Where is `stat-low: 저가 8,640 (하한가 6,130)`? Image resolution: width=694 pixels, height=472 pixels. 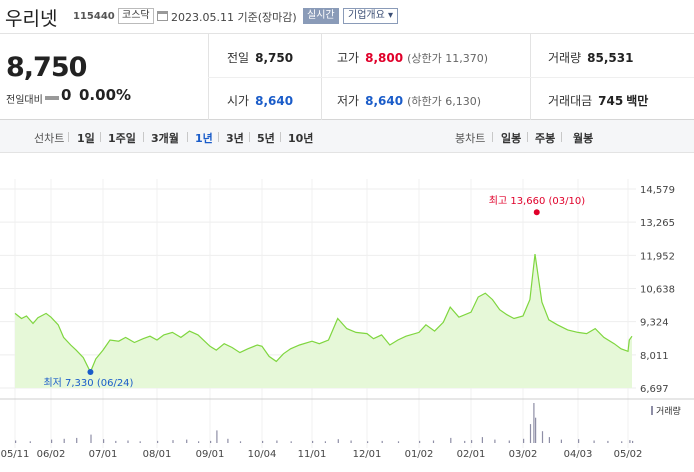
stat-low: 저가 8,640 (하한가 6,130) is located at coordinates (409, 100).